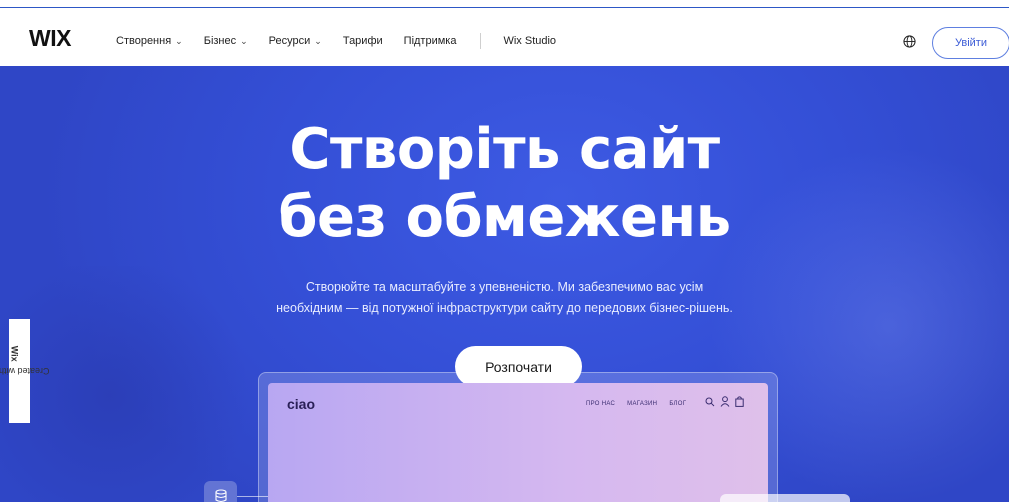  I want to click on nav-item-wix-studio: Wix Studio, so click(529, 41).